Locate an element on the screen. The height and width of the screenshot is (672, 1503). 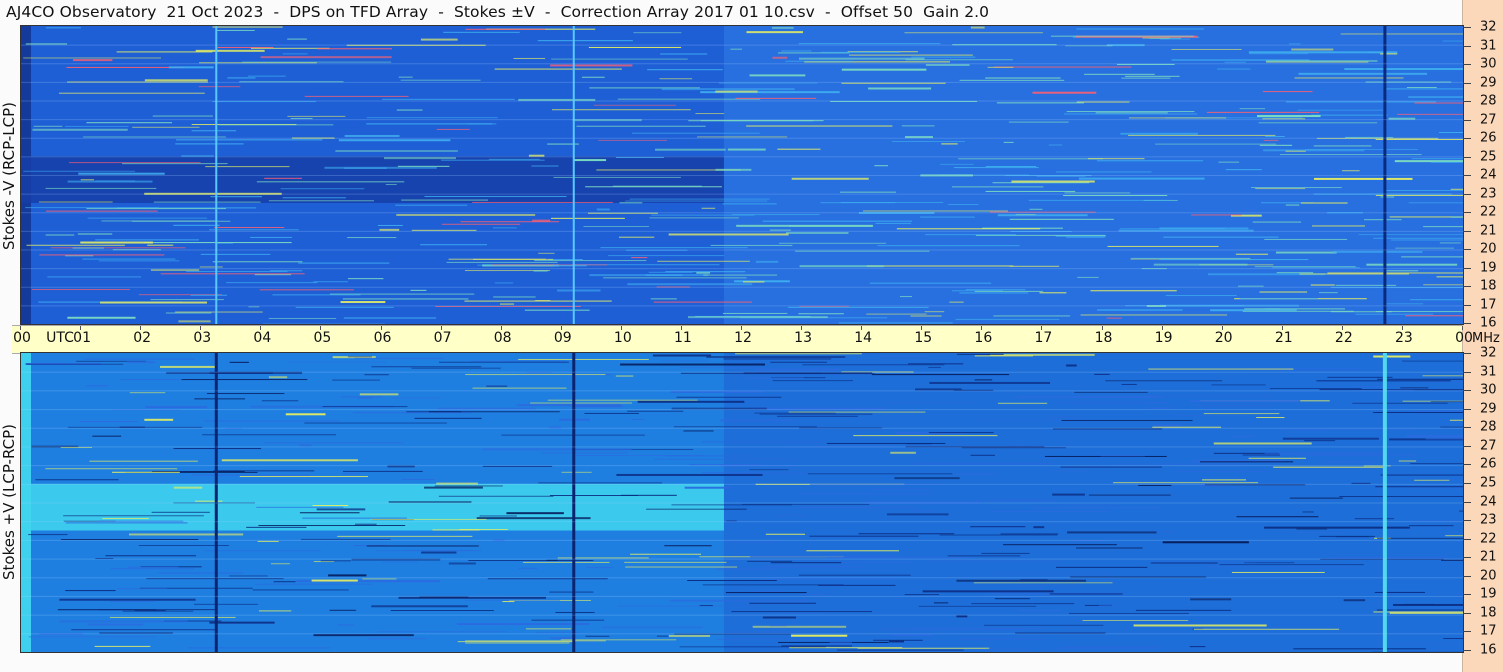
time-tick-label: 03 is located at coordinates (202, 338).